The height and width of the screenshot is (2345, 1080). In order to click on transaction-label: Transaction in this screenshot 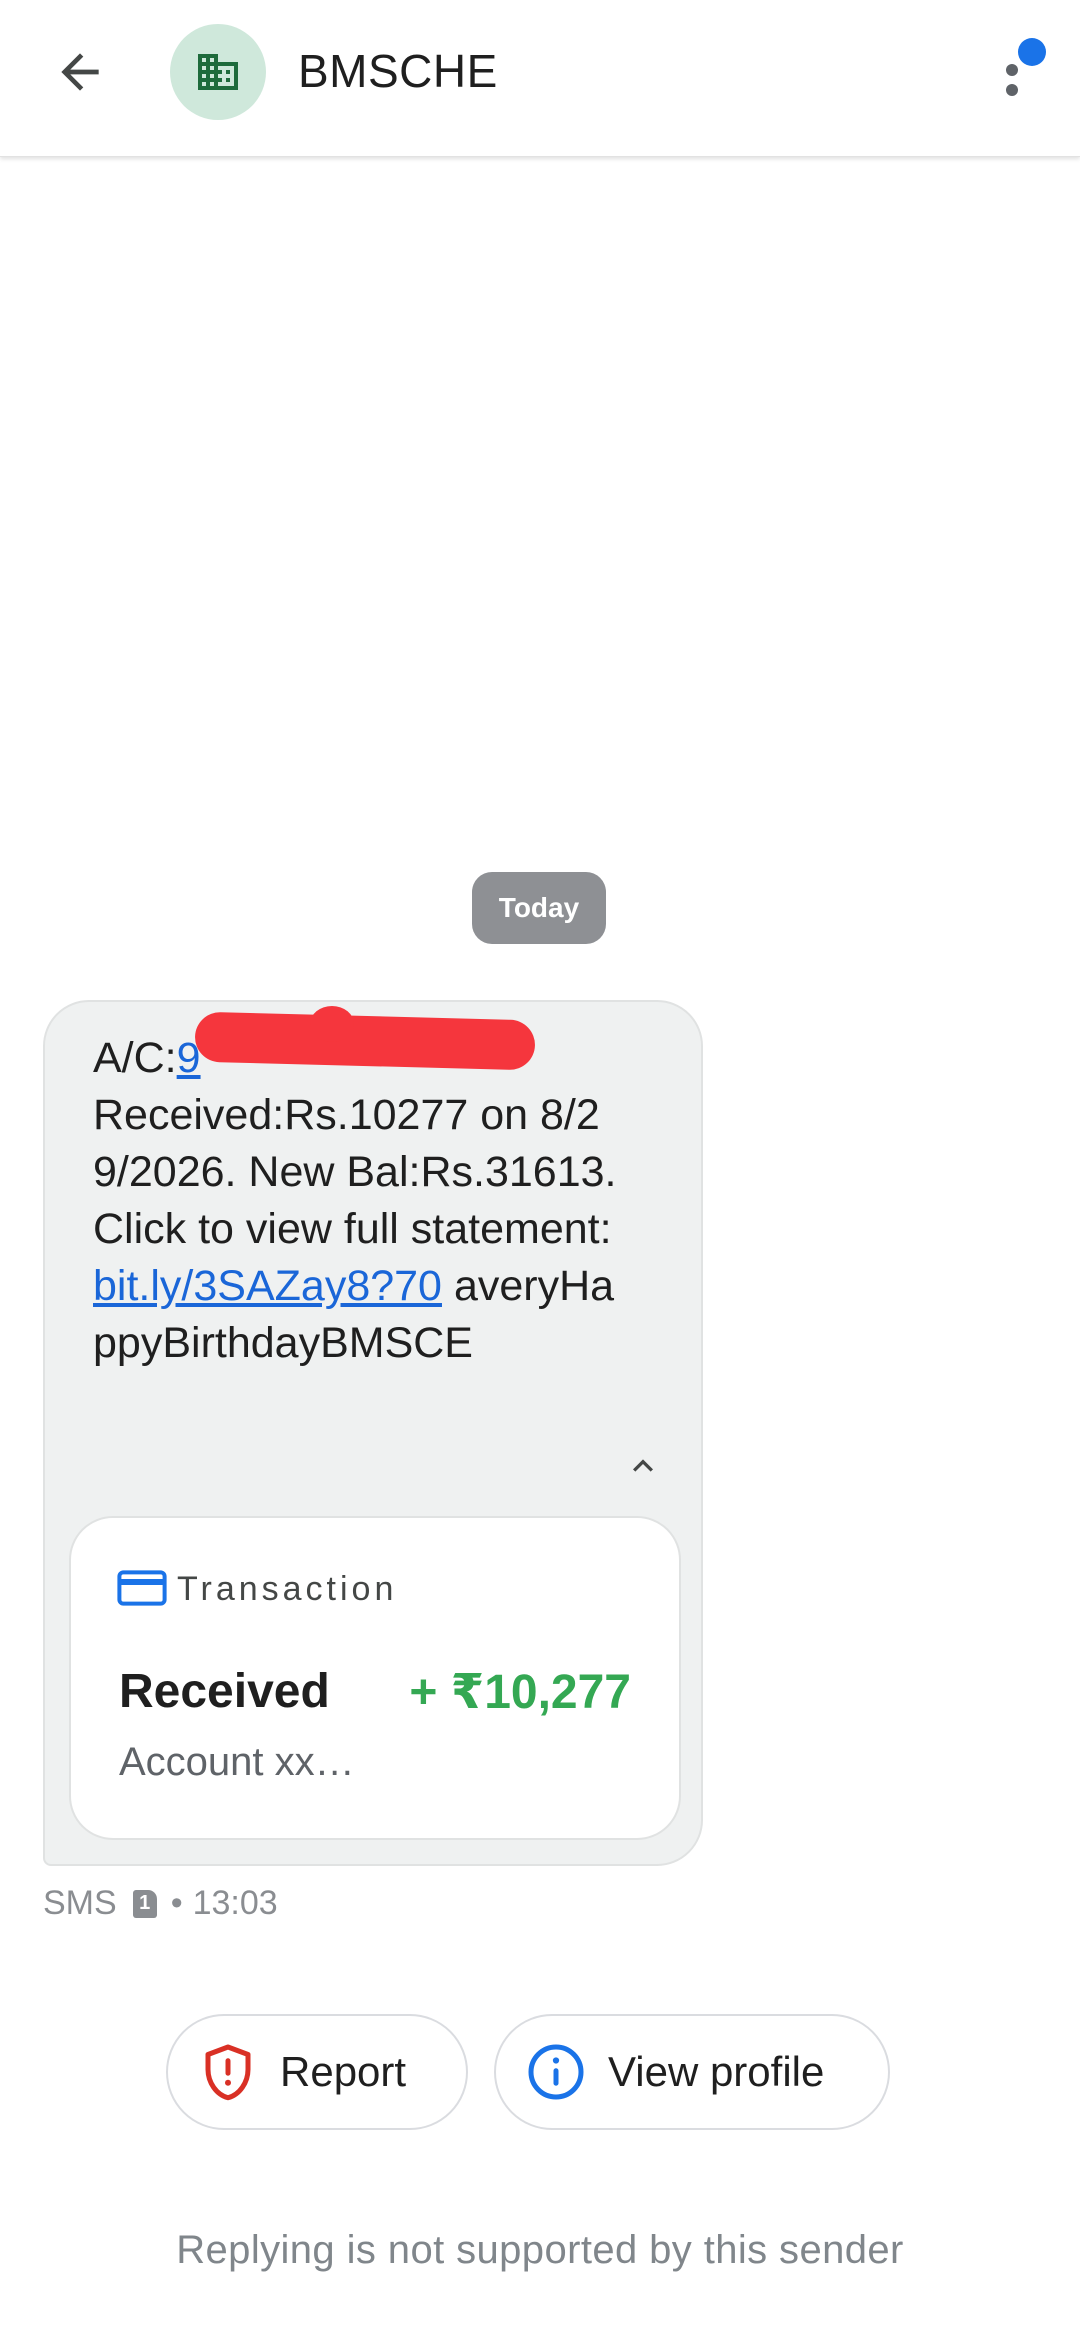, I will do `click(287, 1589)`.